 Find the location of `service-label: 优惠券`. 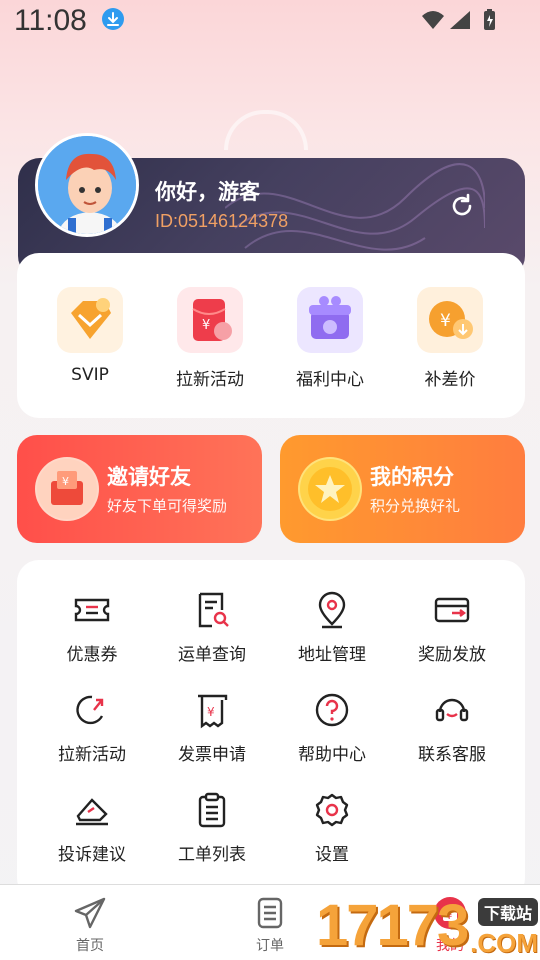

service-label: 优惠券 is located at coordinates (92, 655).